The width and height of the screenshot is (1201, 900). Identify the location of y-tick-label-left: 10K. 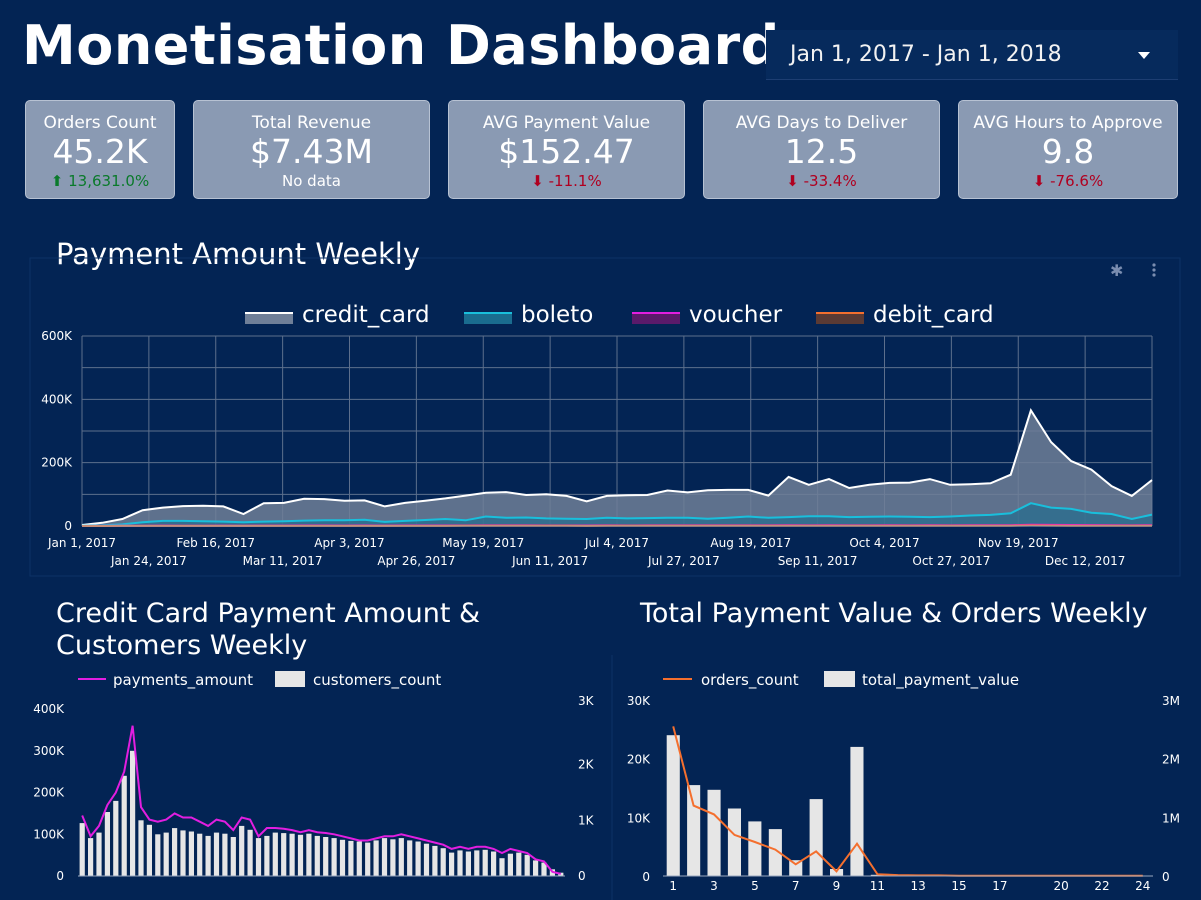
(639, 818).